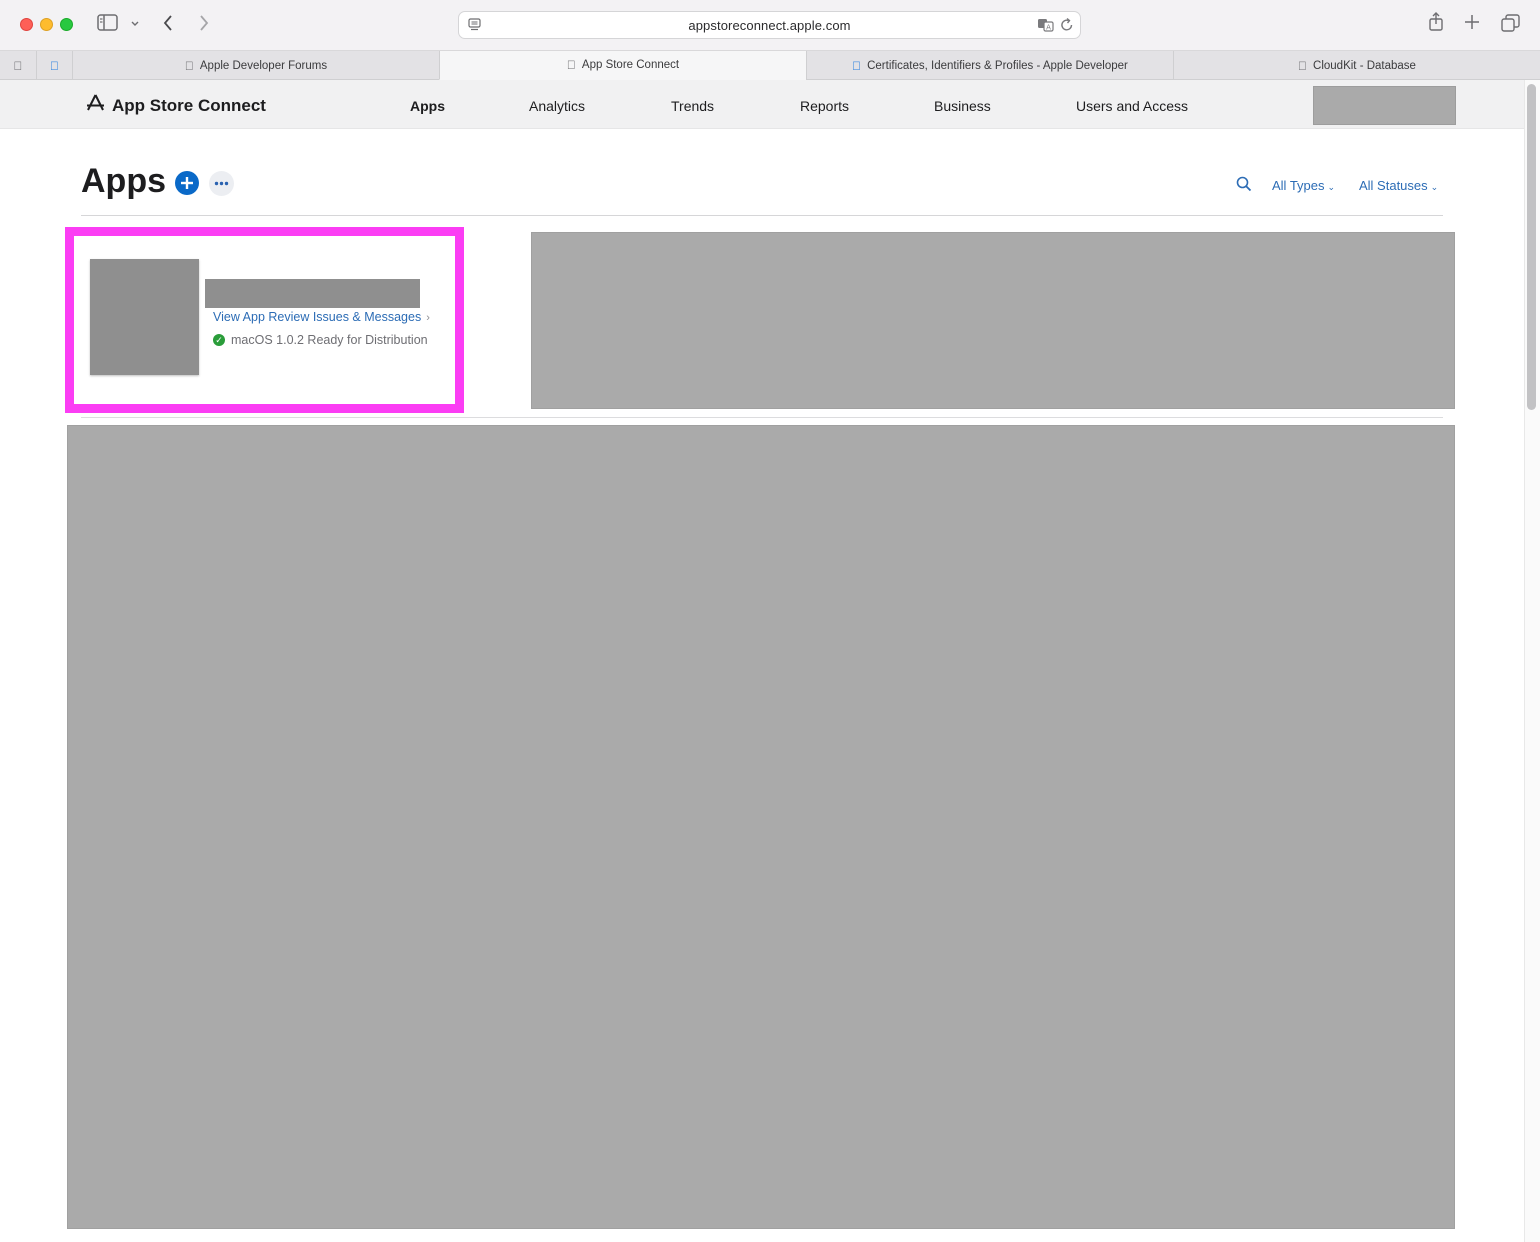 This screenshot has width=1540, height=1242. Describe the element at coordinates (261, 65) in the screenshot. I see `tab-label: Apple Developer Forums` at that location.